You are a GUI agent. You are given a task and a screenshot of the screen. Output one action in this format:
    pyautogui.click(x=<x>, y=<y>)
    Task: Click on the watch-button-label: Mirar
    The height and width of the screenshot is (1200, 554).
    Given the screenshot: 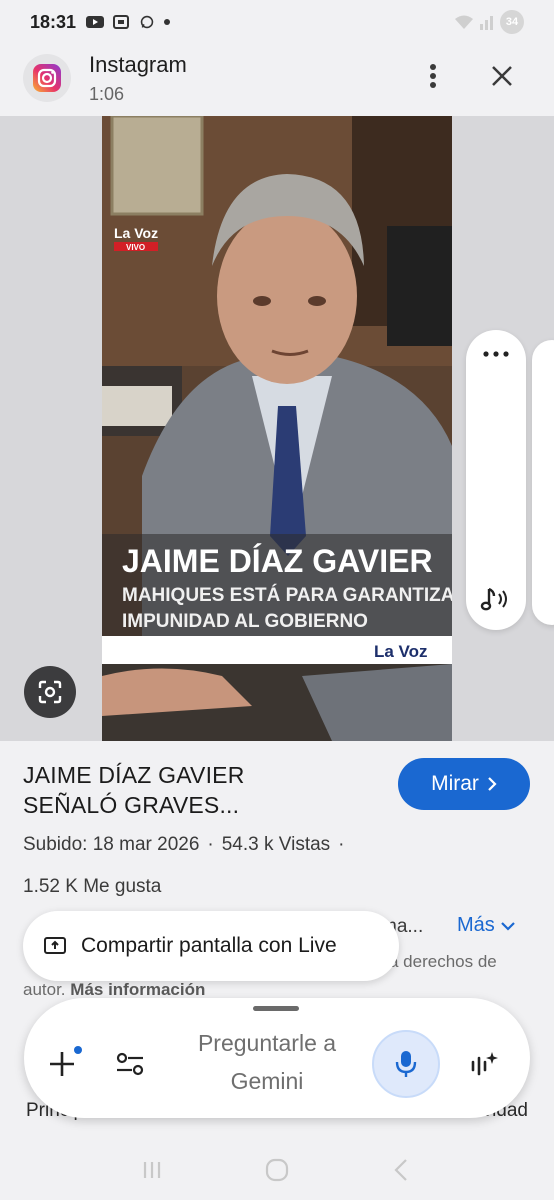 What is the action you would take?
    pyautogui.click(x=455, y=783)
    